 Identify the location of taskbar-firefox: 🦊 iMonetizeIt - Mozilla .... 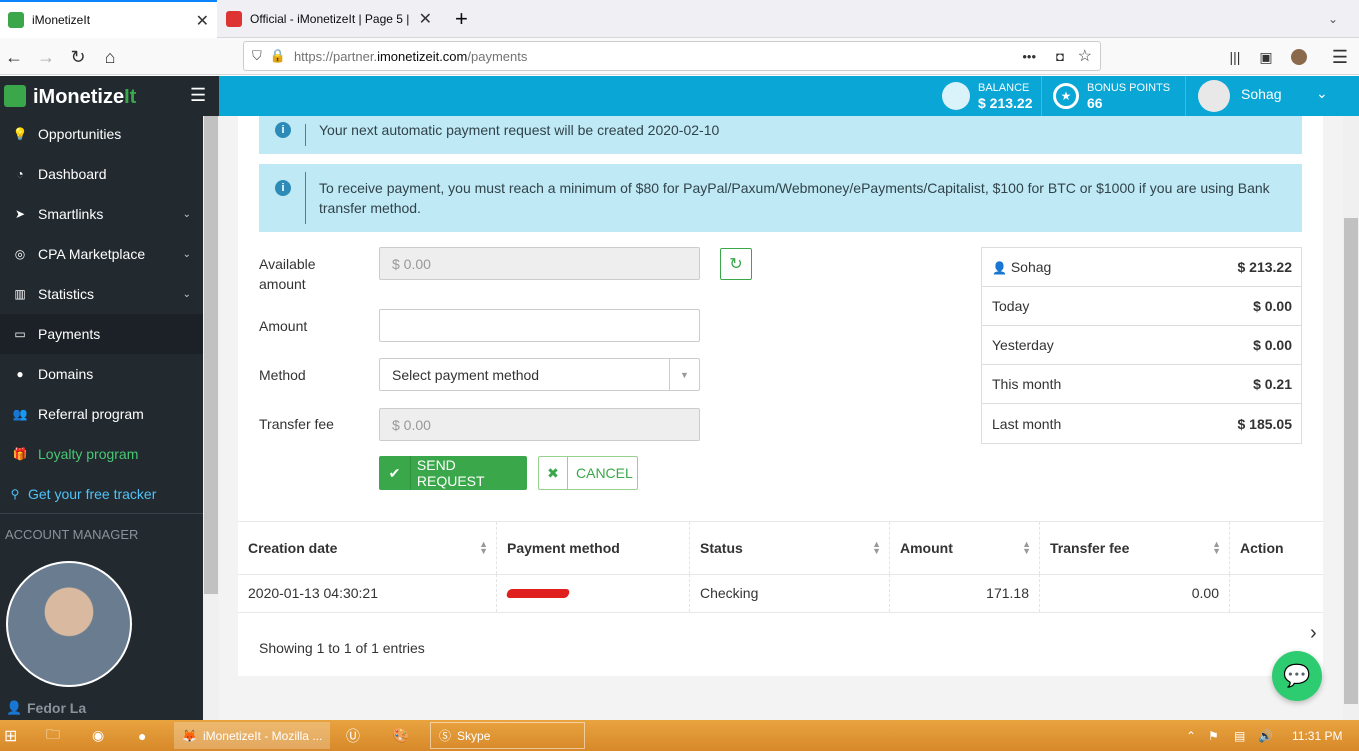
(252, 735).